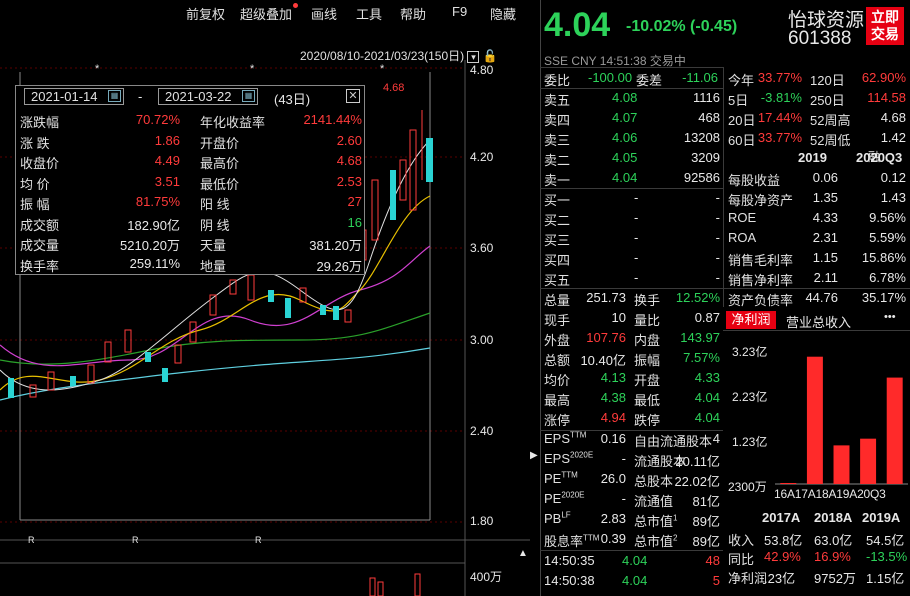 This screenshot has height=596, width=910. I want to click on performance-row: 5日 -3.81% 250日 114.58, so click(817, 100).